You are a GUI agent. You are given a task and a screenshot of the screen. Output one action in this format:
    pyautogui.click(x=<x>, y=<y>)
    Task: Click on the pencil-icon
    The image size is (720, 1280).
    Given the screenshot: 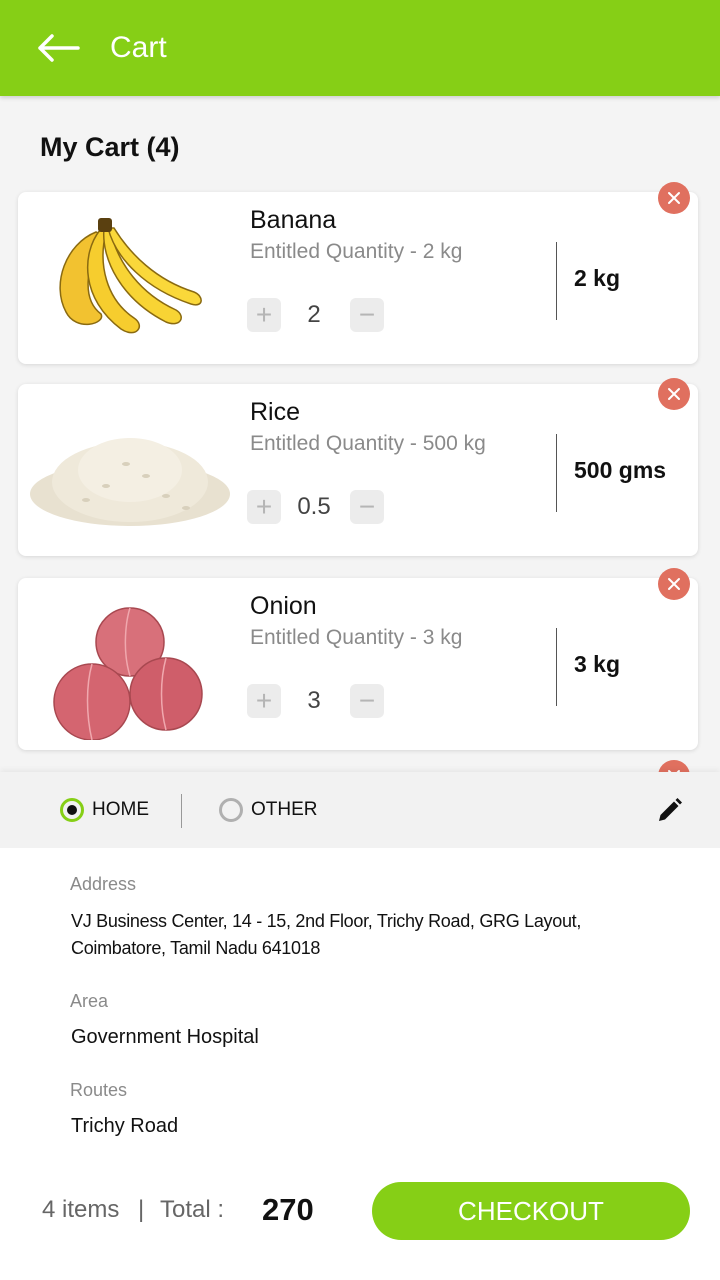 What is the action you would take?
    pyautogui.click(x=670, y=809)
    